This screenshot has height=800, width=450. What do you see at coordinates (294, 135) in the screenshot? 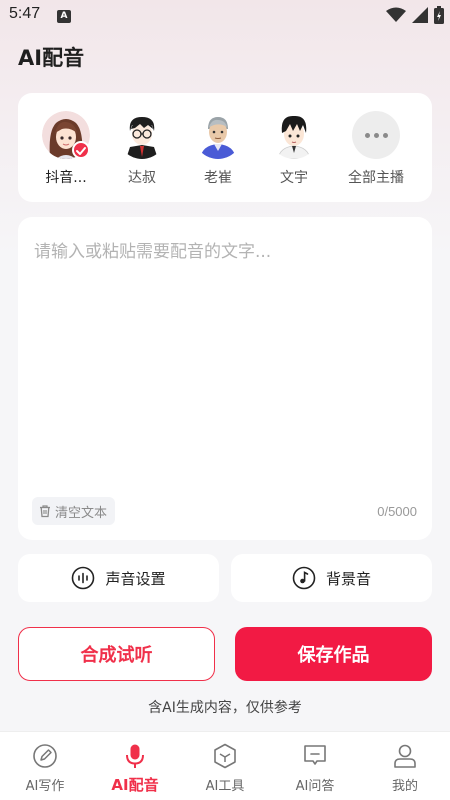
I see `avatar-young-man` at bounding box center [294, 135].